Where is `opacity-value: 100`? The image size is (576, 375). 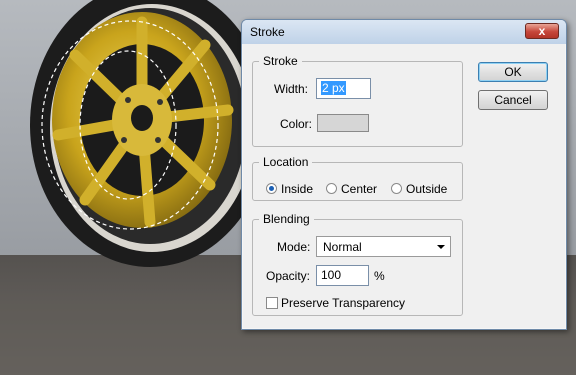
opacity-value: 100 is located at coordinates (331, 275).